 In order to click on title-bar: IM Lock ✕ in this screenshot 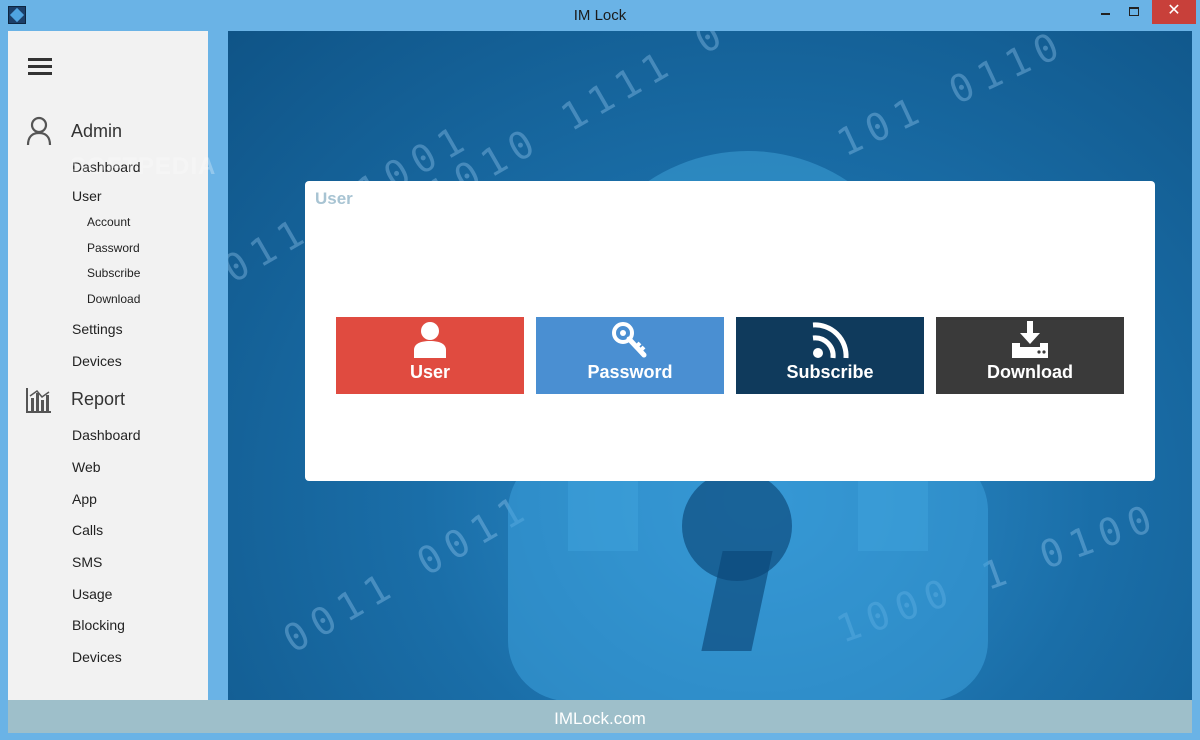, I will do `click(600, 15)`.